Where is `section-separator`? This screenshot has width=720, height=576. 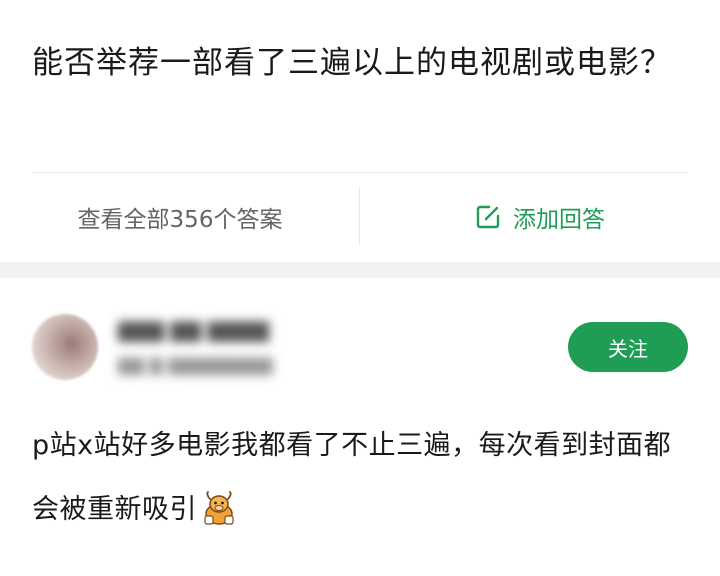
section-separator is located at coordinates (360, 270).